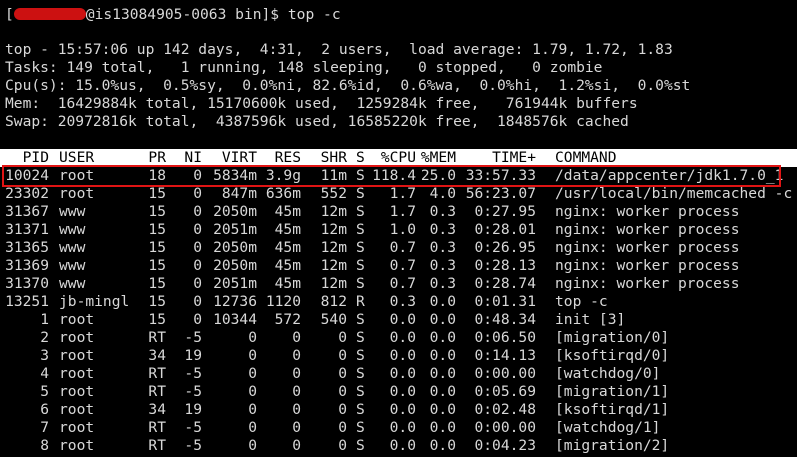 The height and width of the screenshot is (457, 797). What do you see at coordinates (402, 193) in the screenshot?
I see `cell-cpu: 1.7` at bounding box center [402, 193].